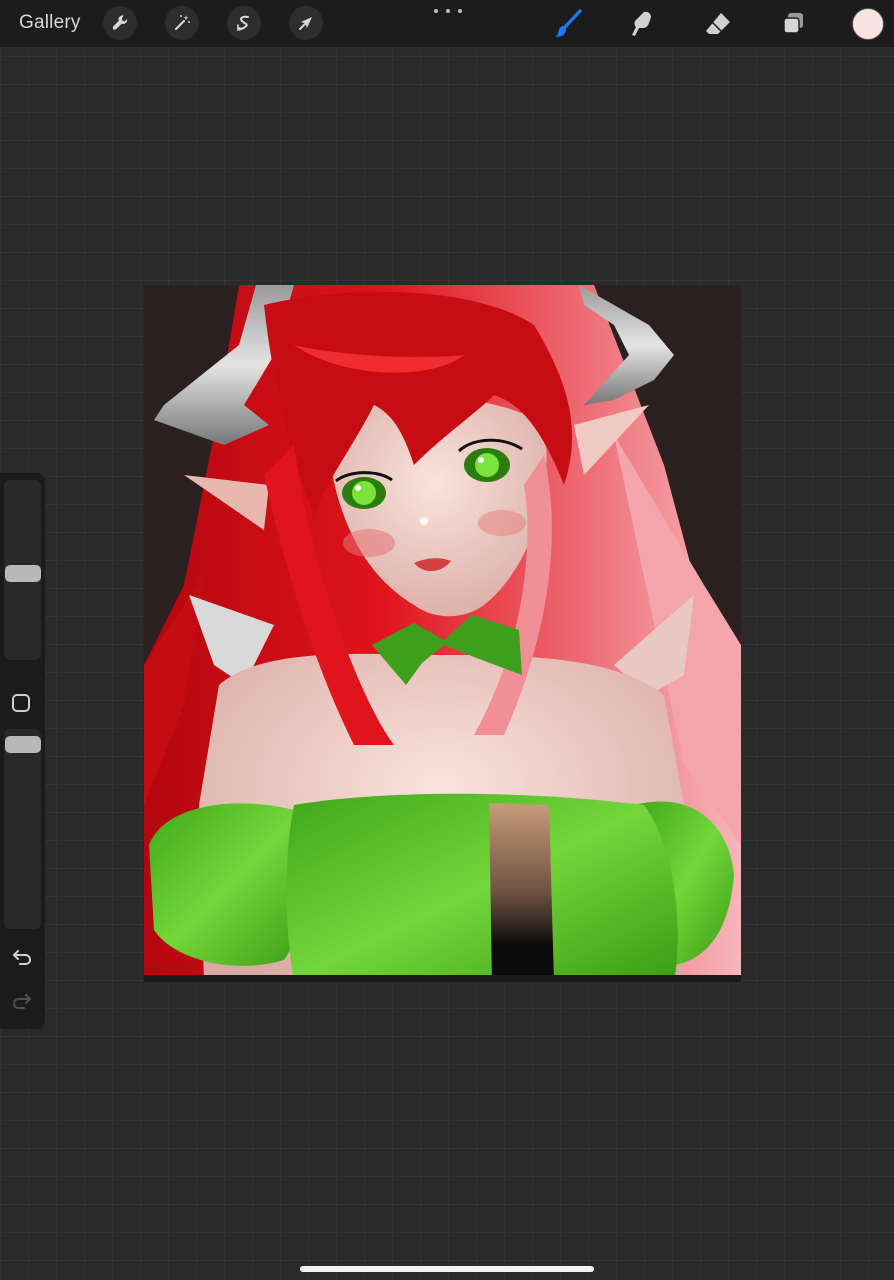 The image size is (894, 1280). What do you see at coordinates (447, 23) in the screenshot?
I see `top-toolbar: Gallery` at bounding box center [447, 23].